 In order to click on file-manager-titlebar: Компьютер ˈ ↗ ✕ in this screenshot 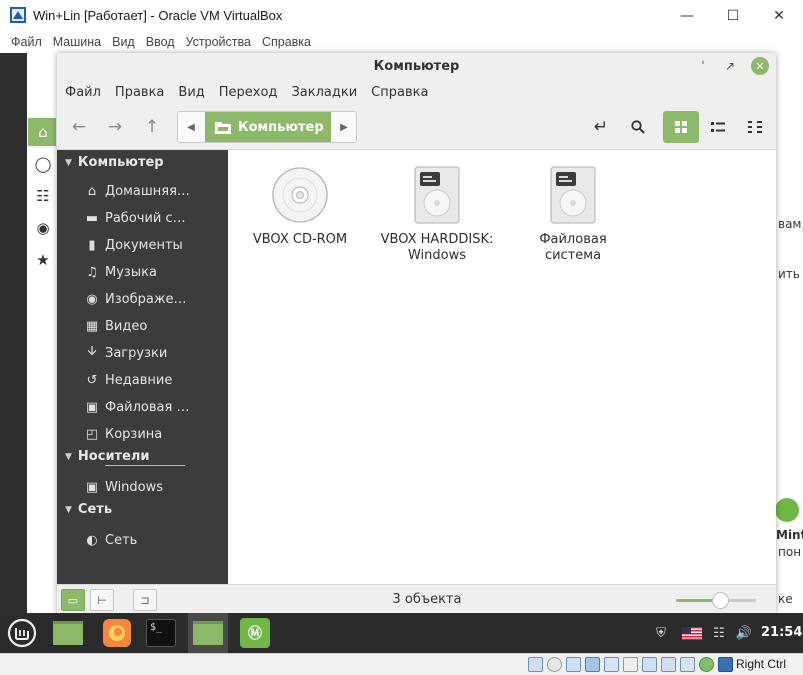, I will do `click(416, 66)`.